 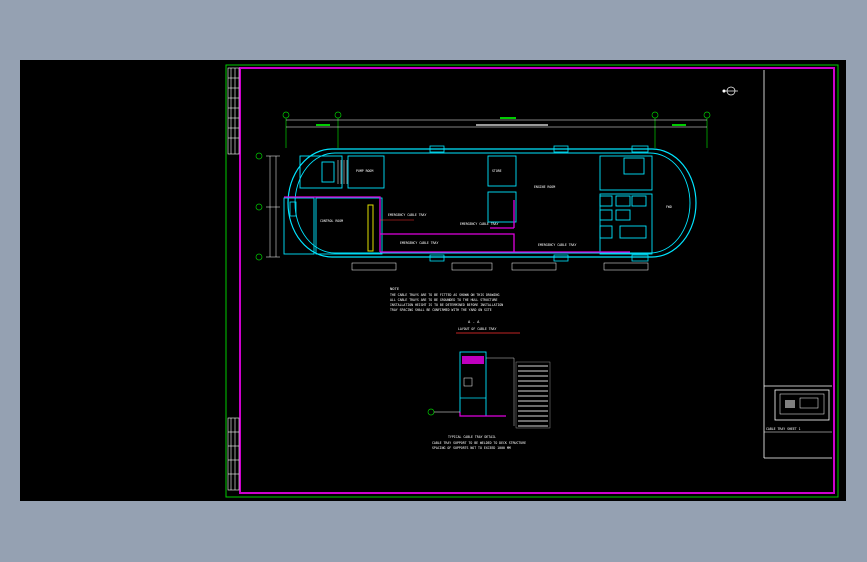 I want to click on tray-label-2: EMERGENCY CABLE TRAY, so click(x=479, y=224).